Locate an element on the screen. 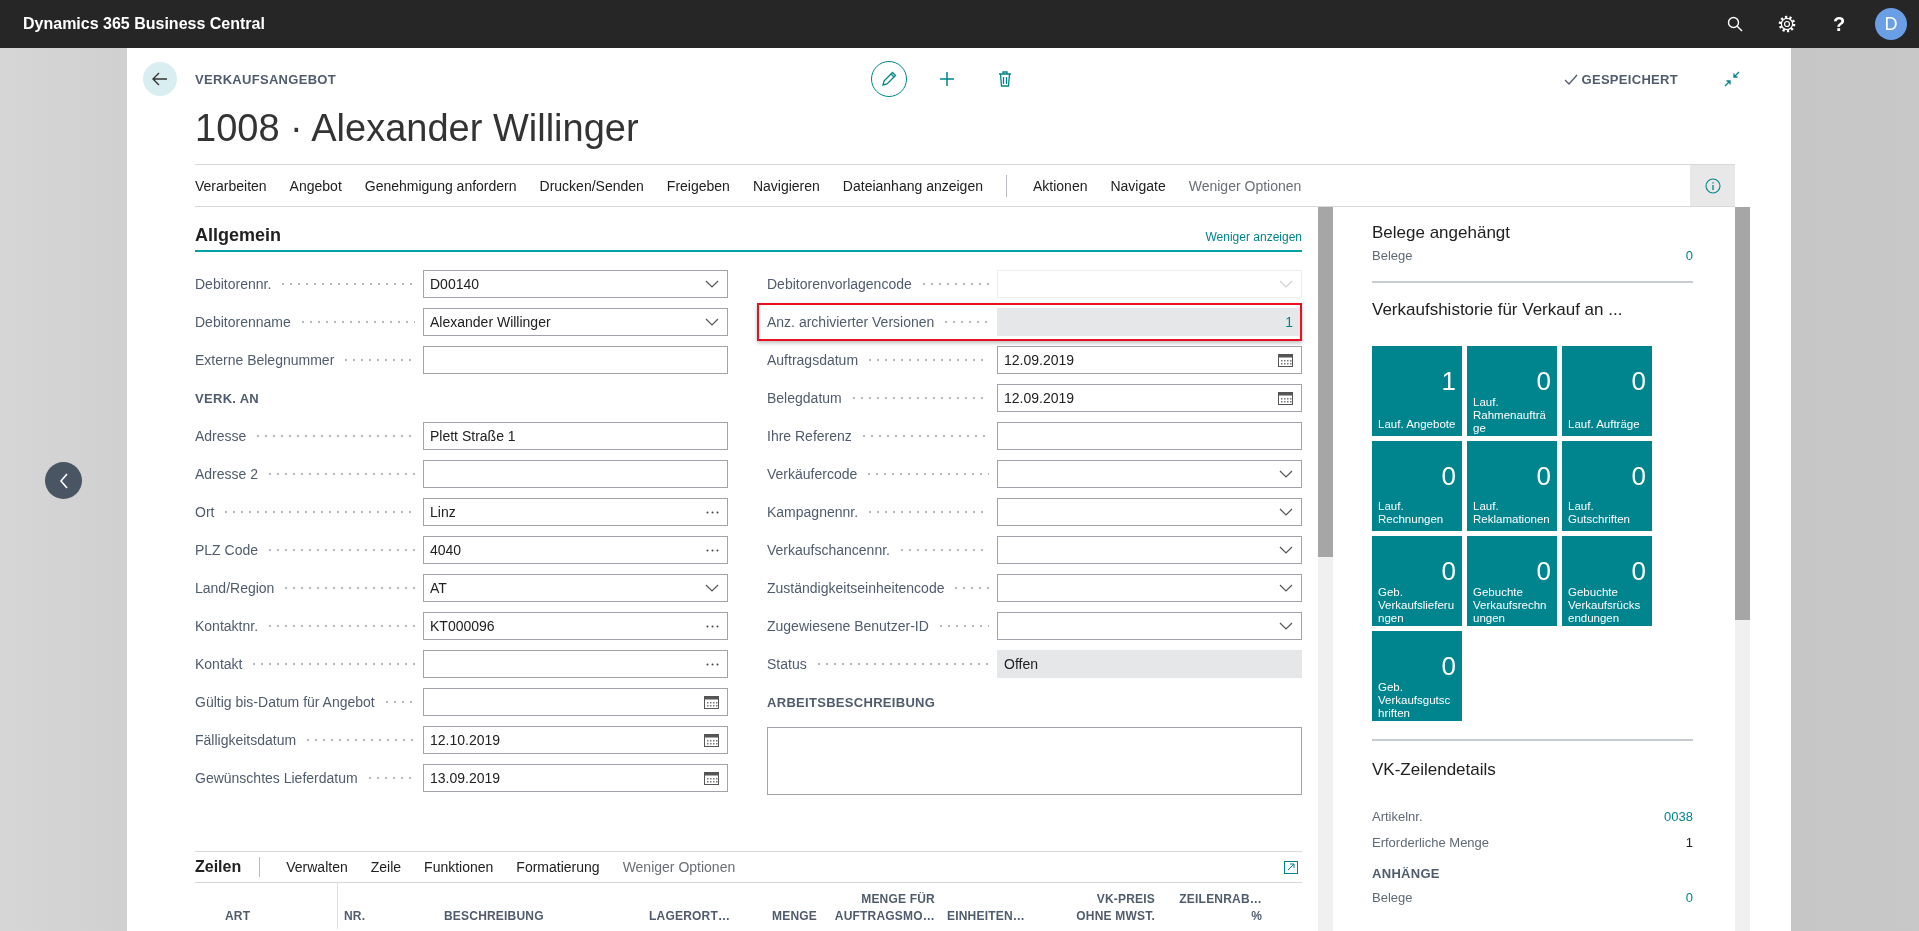  factbox-title: VK-Zeilendetails is located at coordinates (1434, 770).